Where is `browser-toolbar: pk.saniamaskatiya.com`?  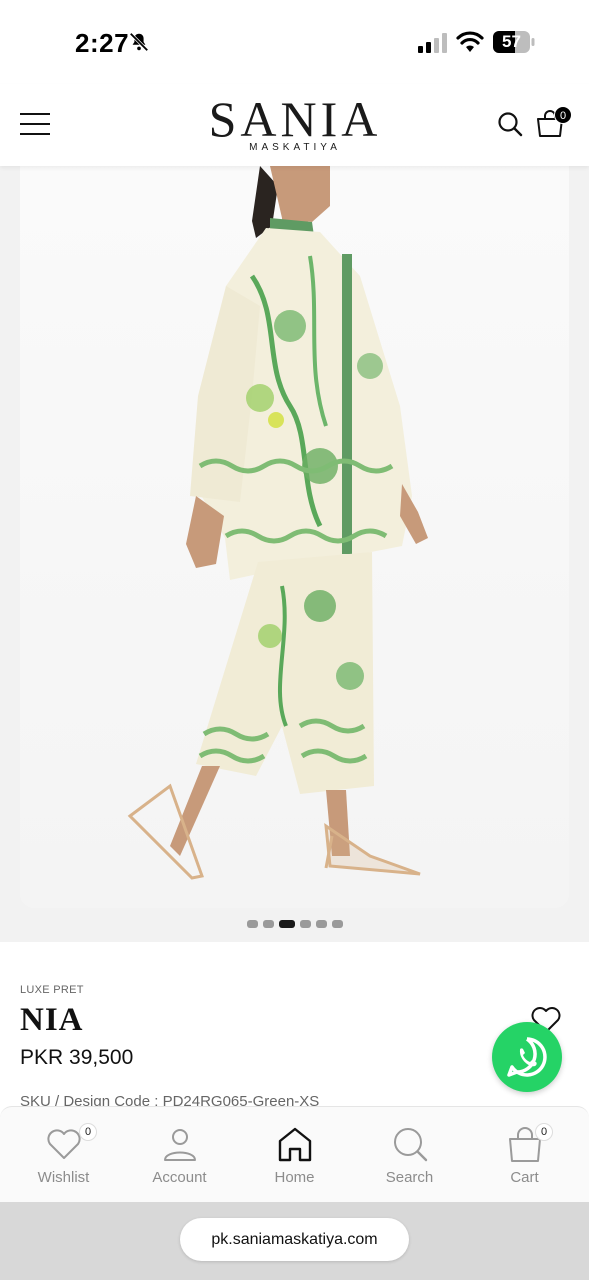
browser-toolbar: pk.saniamaskatiya.com is located at coordinates (294, 1241).